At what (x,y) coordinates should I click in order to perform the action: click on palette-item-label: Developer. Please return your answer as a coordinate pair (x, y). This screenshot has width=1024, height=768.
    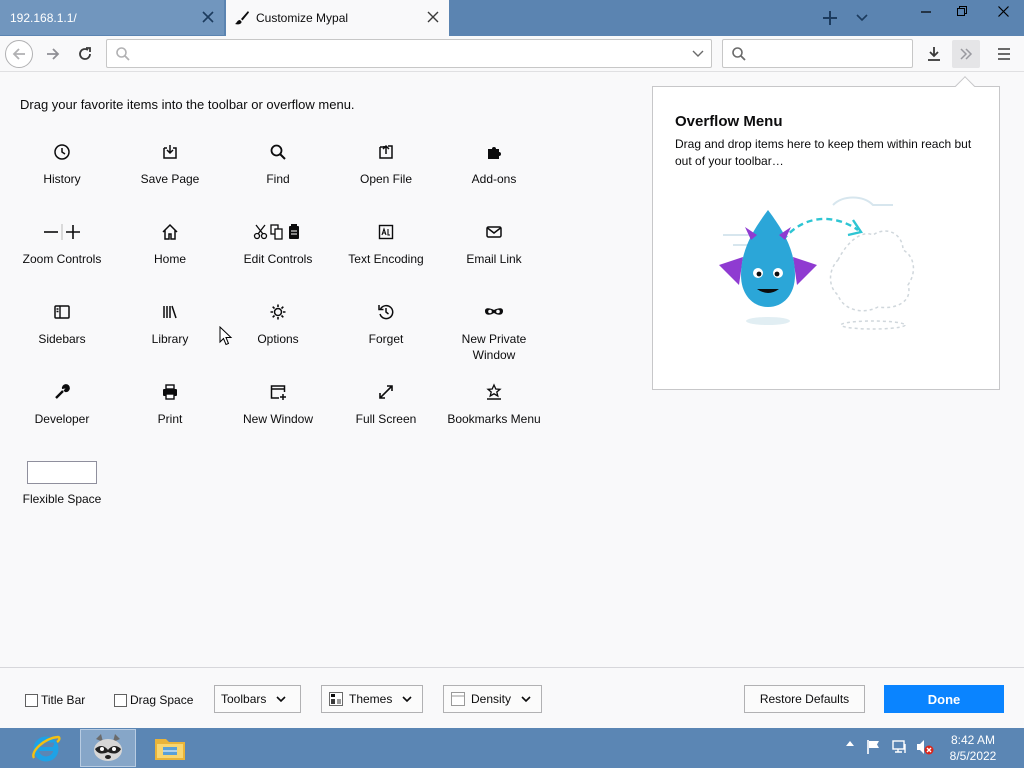
    Looking at the image, I should click on (62, 419).